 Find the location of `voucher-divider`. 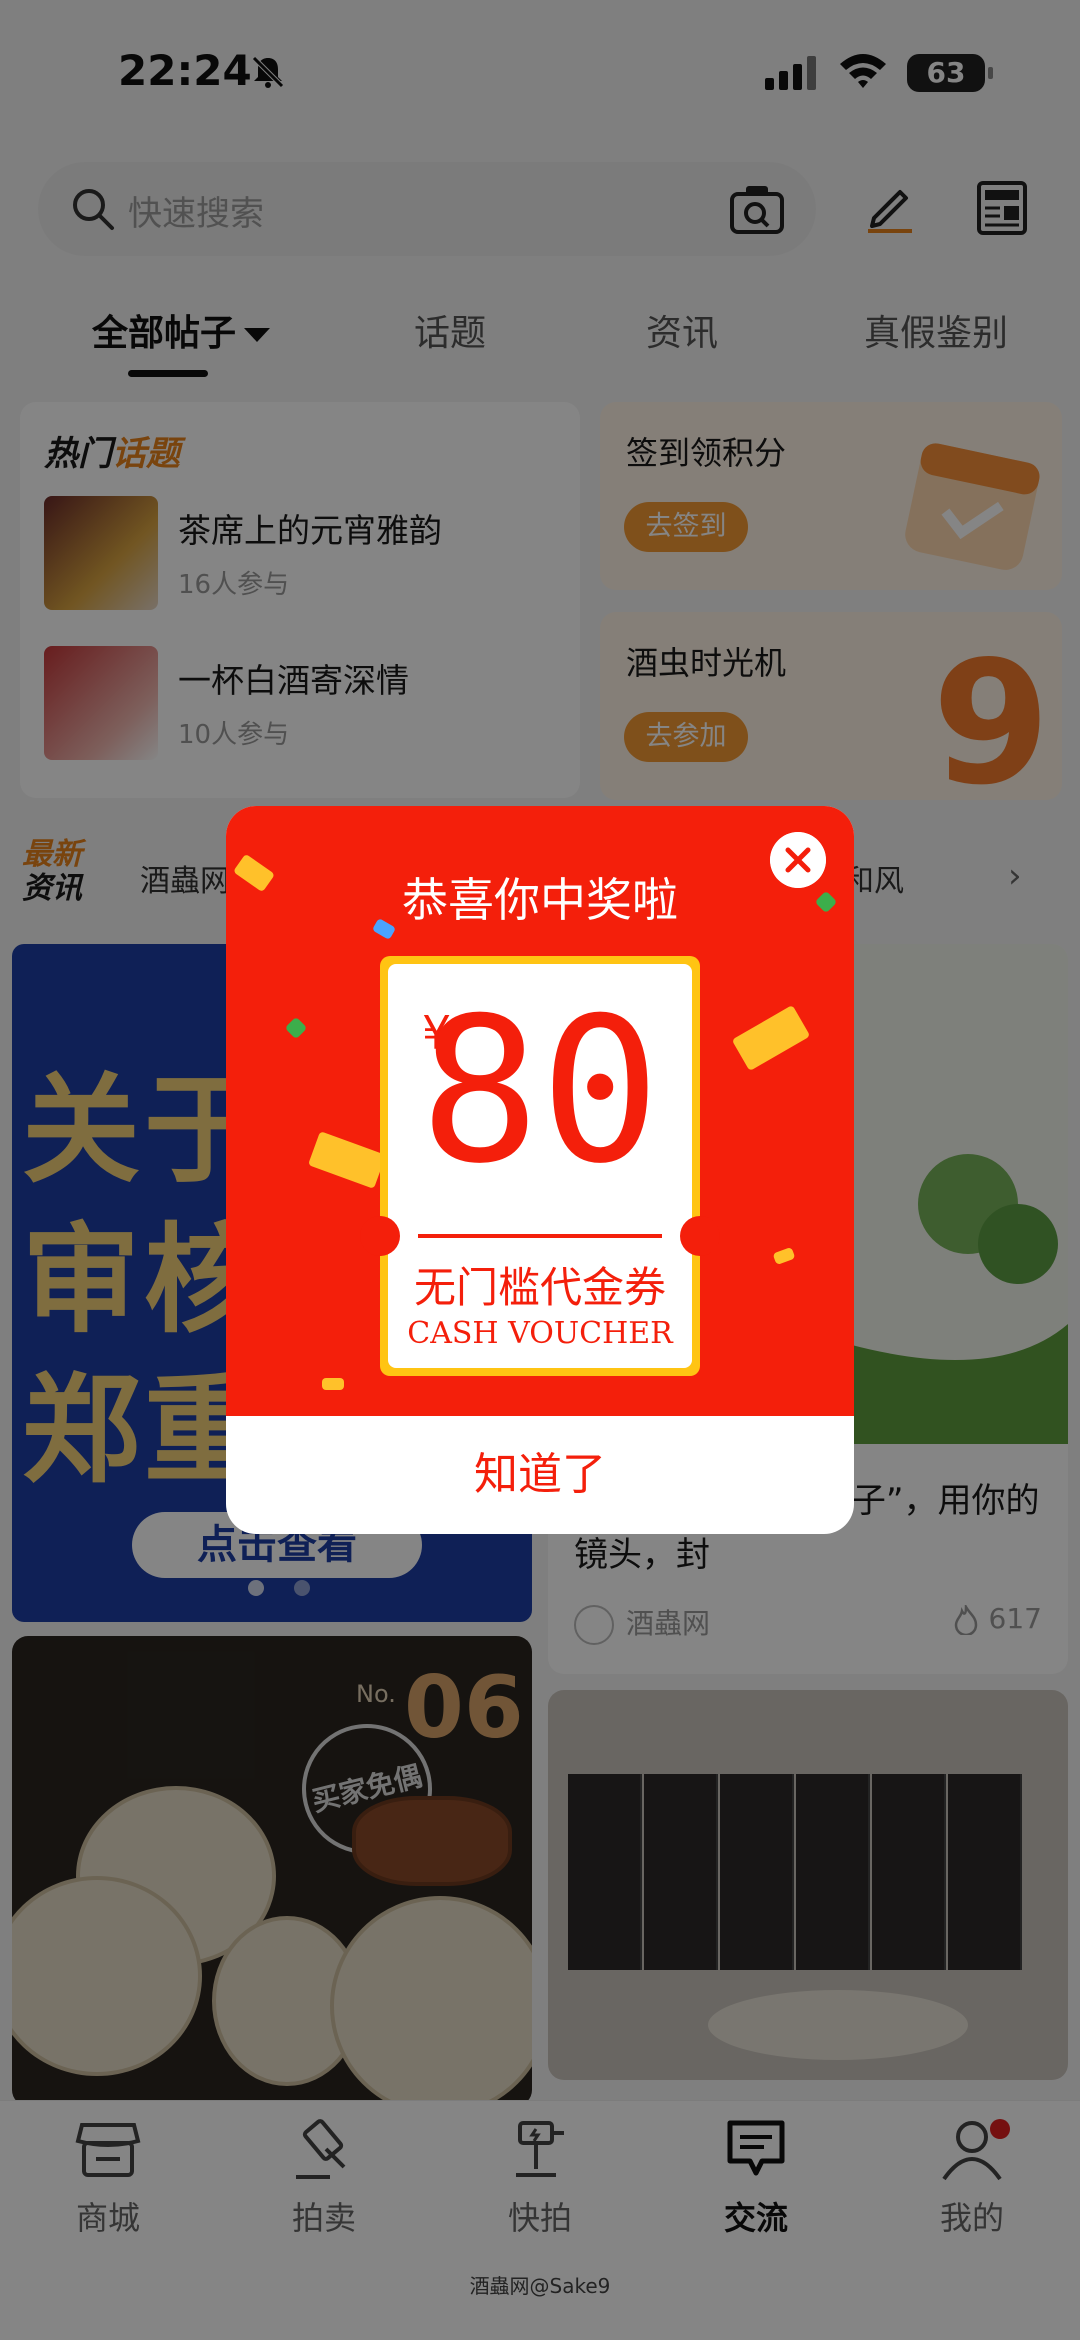

voucher-divider is located at coordinates (540, 1236).